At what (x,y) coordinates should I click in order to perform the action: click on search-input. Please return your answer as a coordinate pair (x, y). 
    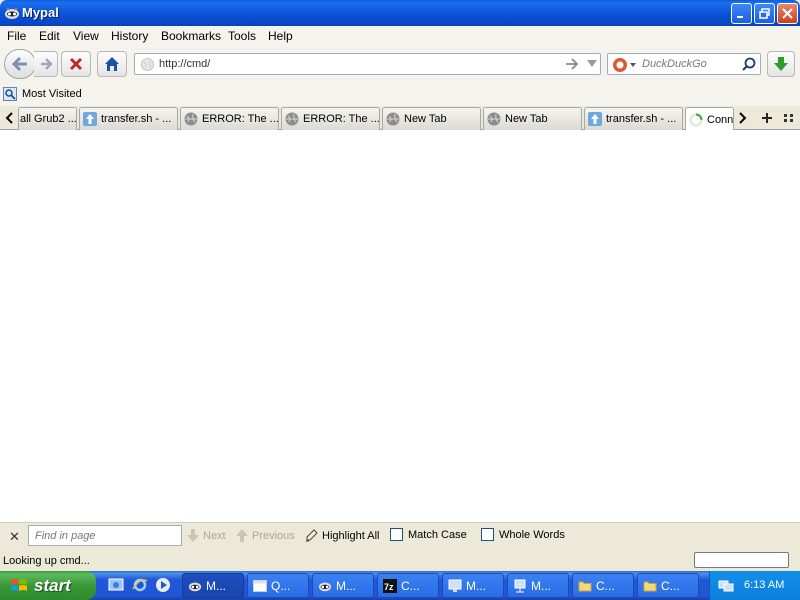
    Looking at the image, I should click on (690, 64).